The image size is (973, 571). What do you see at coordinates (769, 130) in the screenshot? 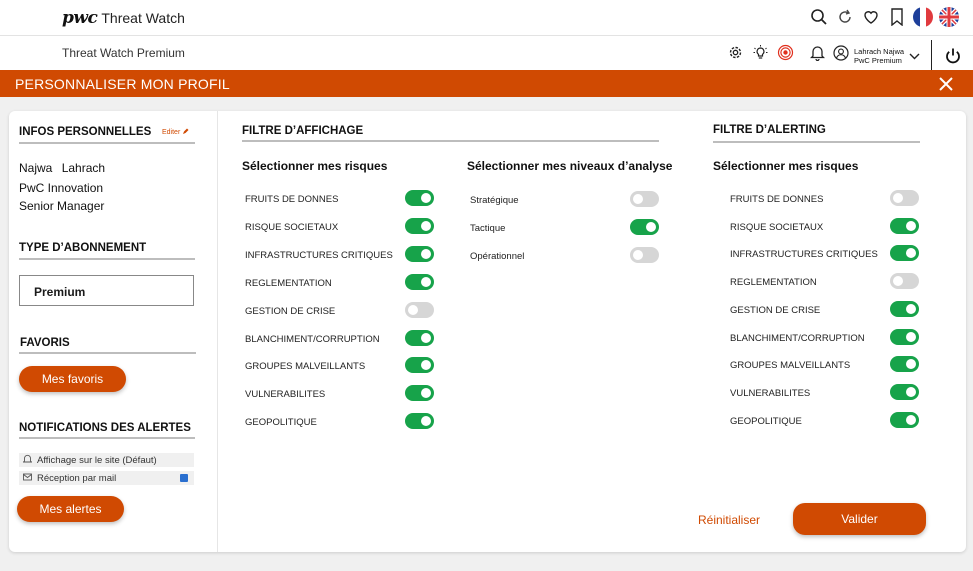
I see `alert-filter-title: FILTRE D’ALERTING` at bounding box center [769, 130].